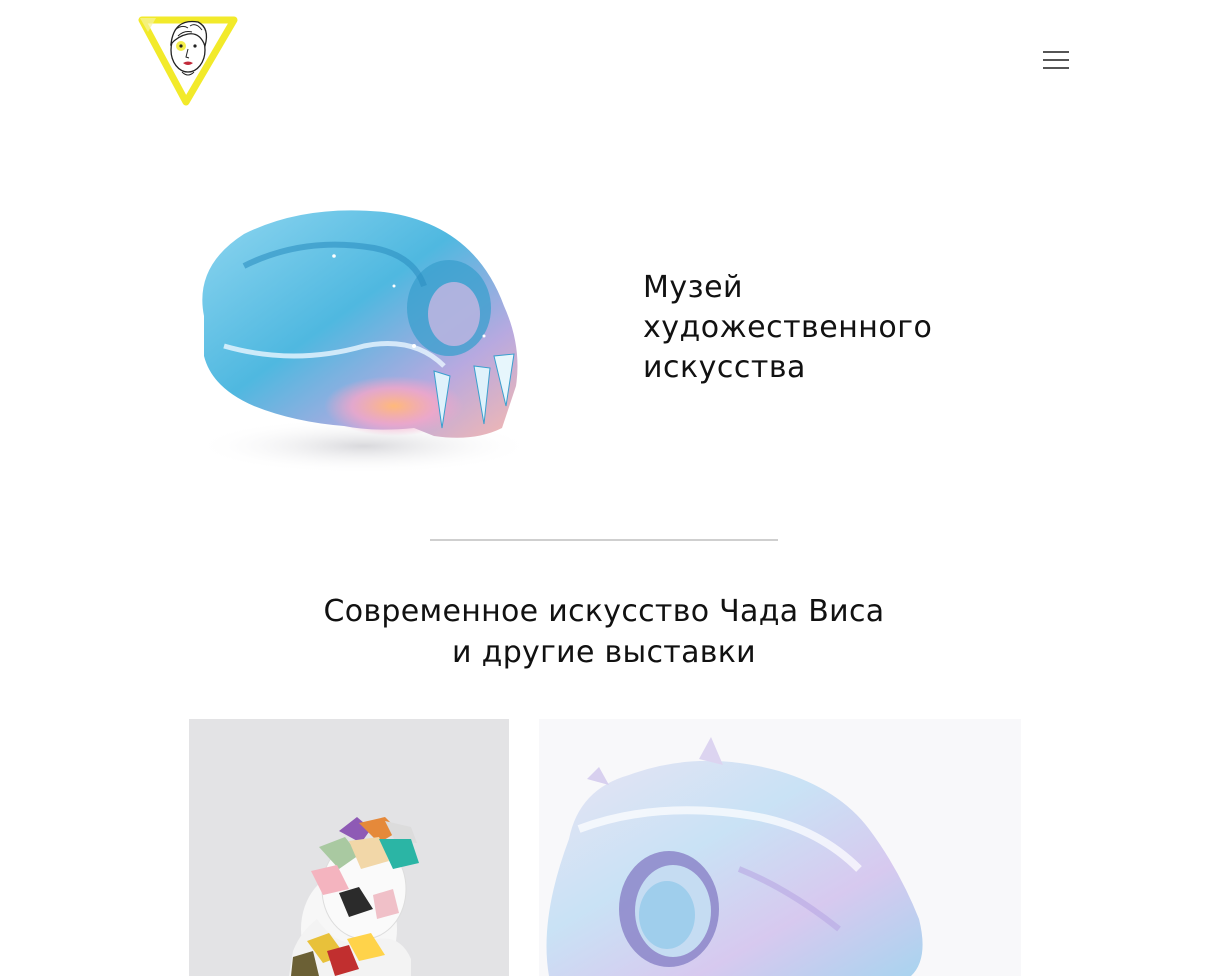  Describe the element at coordinates (604, 652) in the screenshot. I see `section-title-line2: и другие выставки` at that location.